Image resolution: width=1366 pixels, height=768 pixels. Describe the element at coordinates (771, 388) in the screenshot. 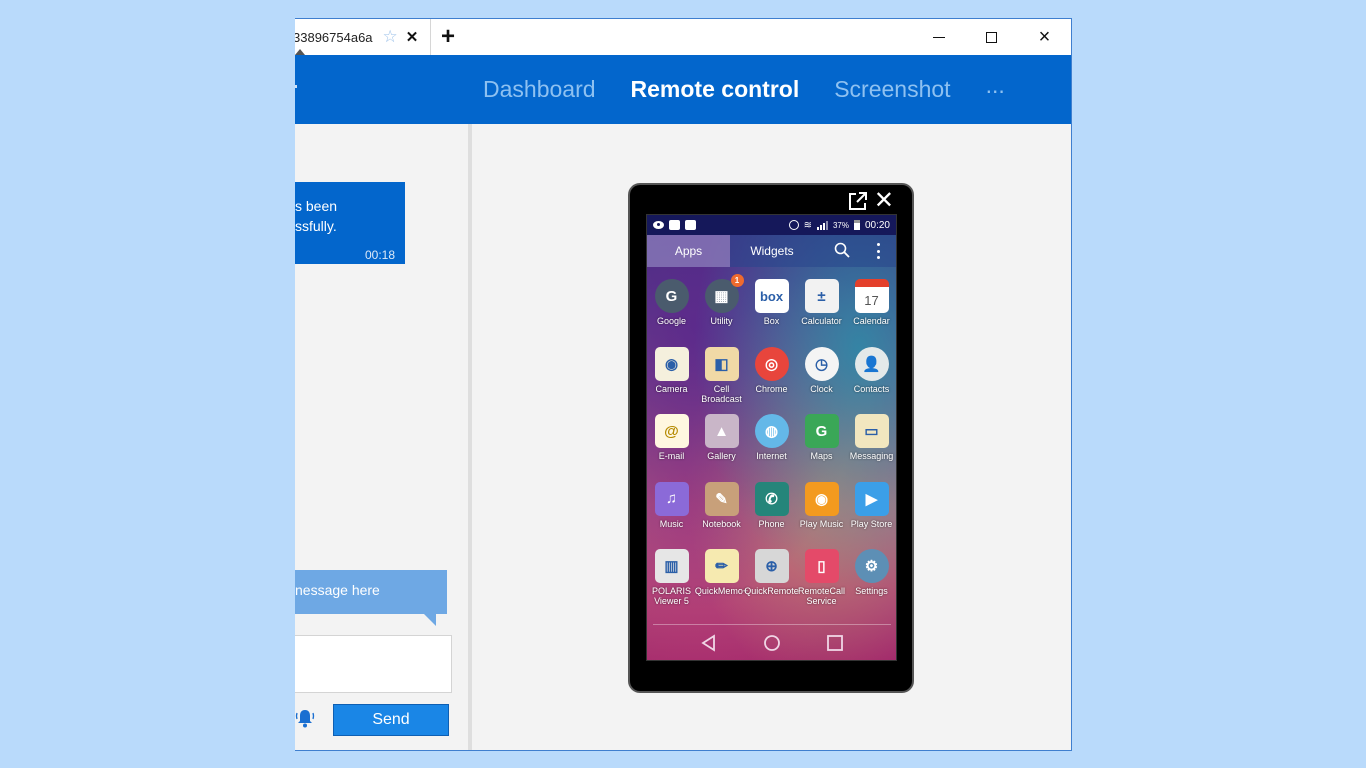

I see `app-label: Chrome` at that location.